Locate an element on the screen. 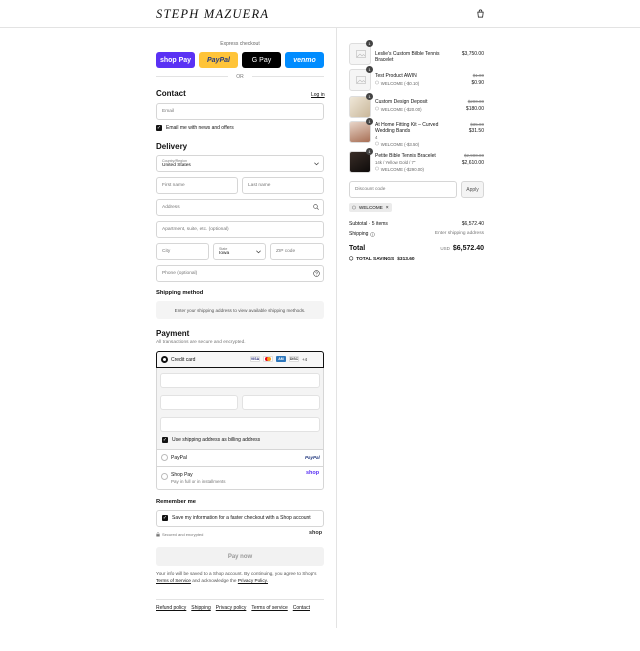 The height and width of the screenshot is (651, 640). currency-code: USD is located at coordinates (445, 248).